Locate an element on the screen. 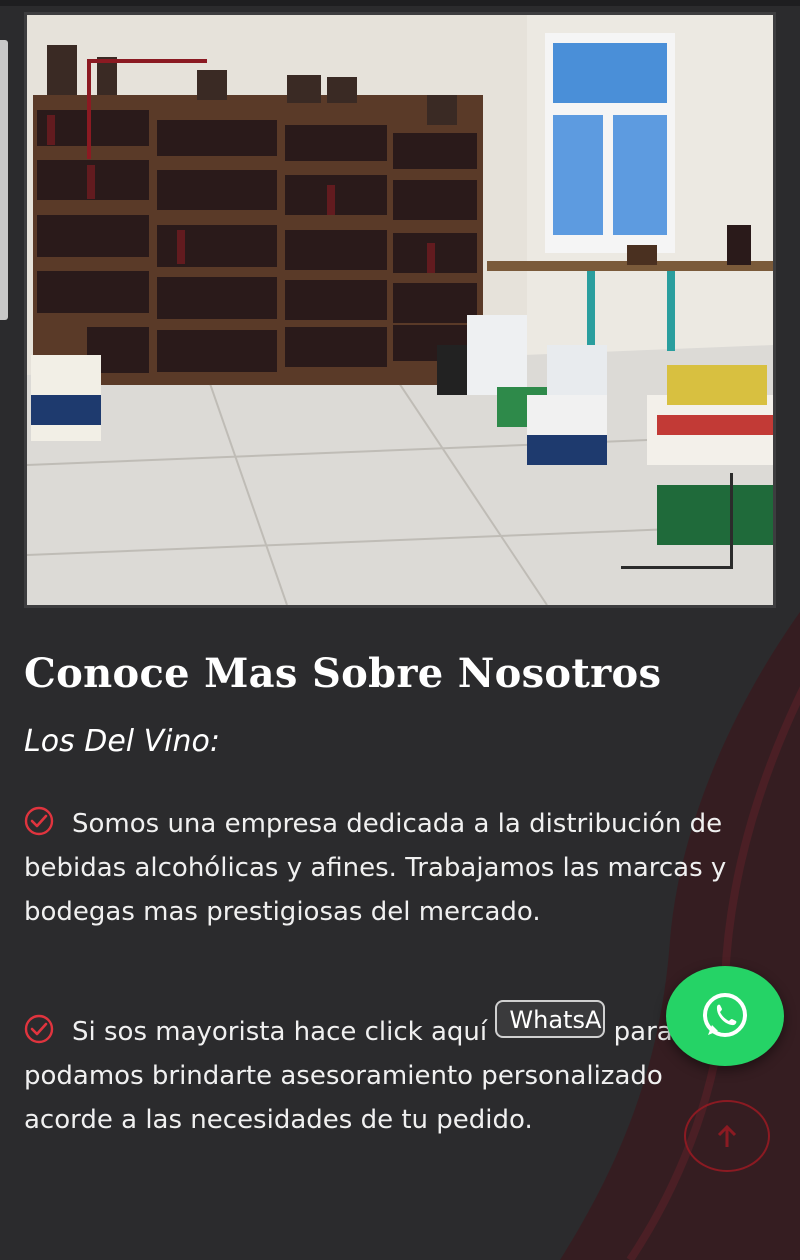 This screenshot has width=800, height=1260. whatsapp-float-button is located at coordinates (725, 1016).